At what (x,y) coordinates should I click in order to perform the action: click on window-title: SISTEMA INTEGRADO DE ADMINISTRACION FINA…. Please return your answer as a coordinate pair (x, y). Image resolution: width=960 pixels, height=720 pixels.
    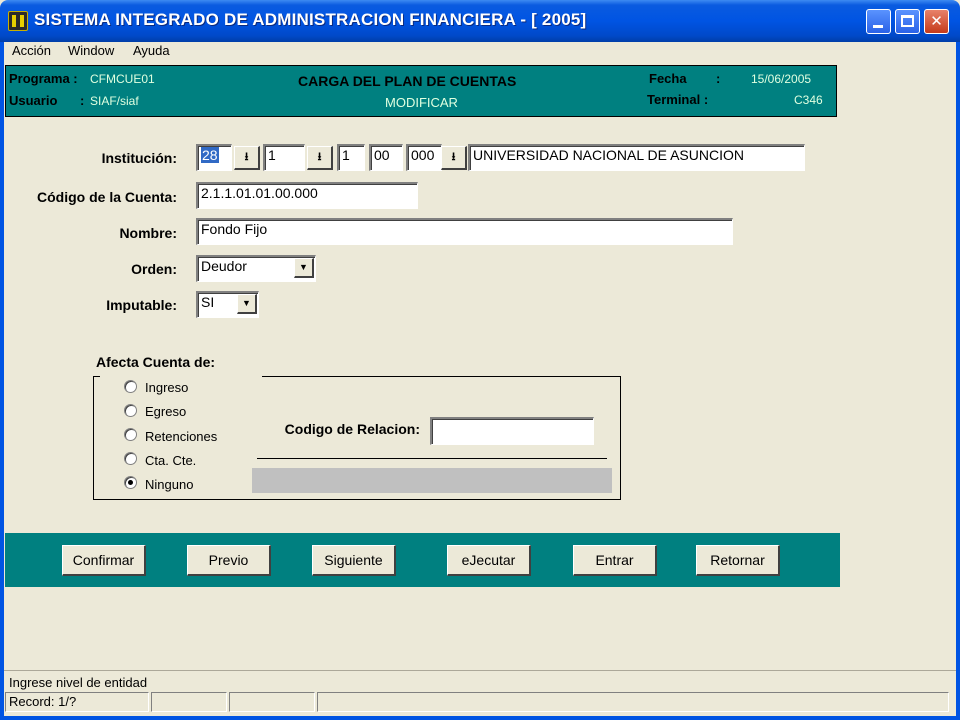
    Looking at the image, I should click on (310, 19).